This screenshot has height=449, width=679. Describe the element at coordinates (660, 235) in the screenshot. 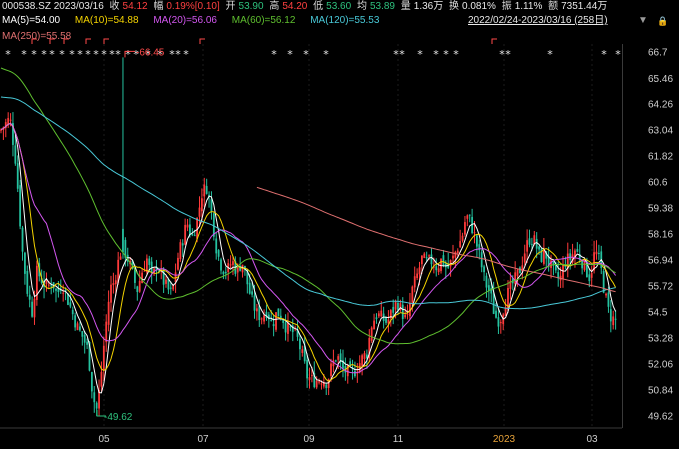

I see `y-tick-label: 58.16` at that location.